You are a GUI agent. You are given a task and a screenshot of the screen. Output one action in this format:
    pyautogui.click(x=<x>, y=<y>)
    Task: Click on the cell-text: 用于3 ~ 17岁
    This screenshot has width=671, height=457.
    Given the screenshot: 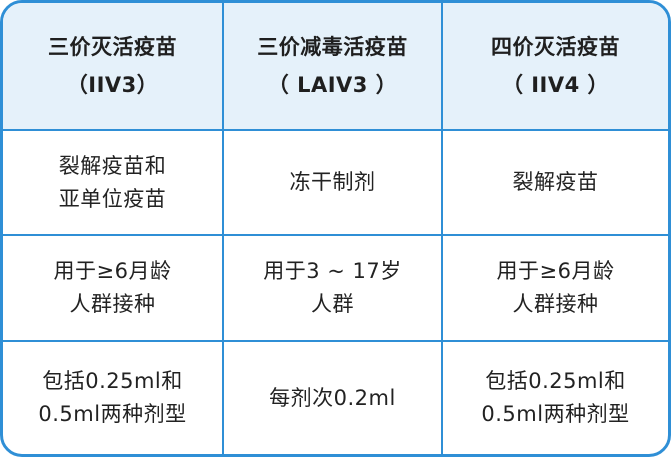 What is the action you would take?
    pyautogui.click(x=332, y=271)
    